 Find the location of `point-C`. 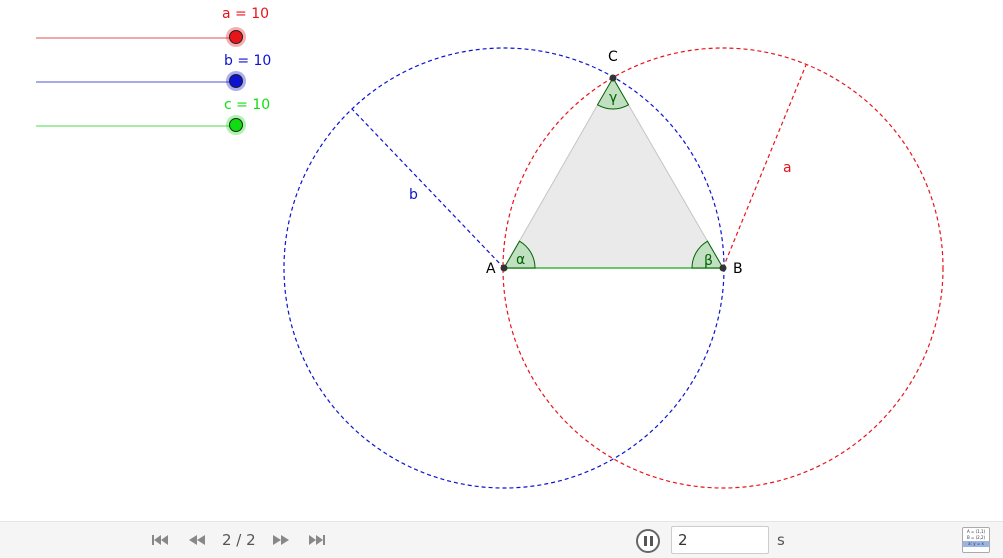

point-C is located at coordinates (613, 78).